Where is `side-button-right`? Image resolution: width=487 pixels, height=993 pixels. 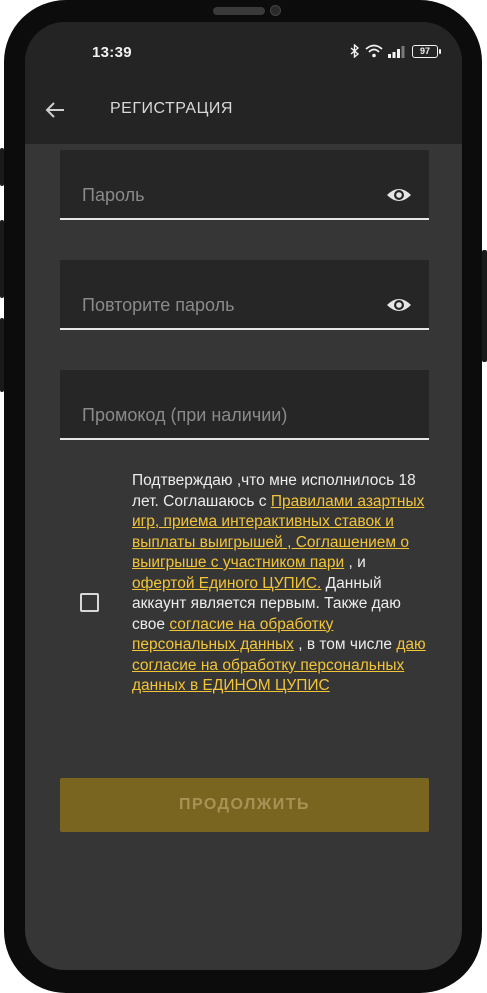
side-button-right is located at coordinates (484, 306).